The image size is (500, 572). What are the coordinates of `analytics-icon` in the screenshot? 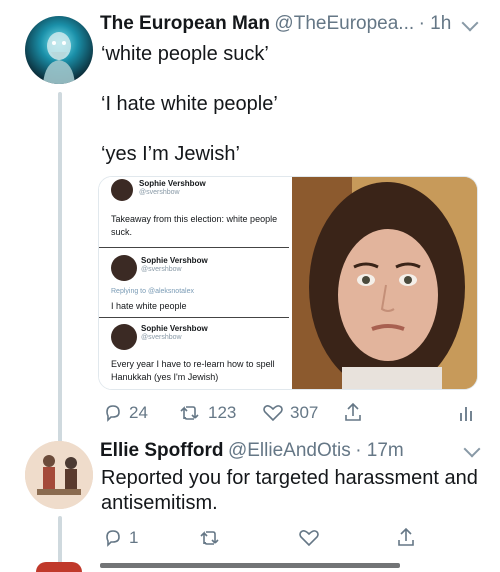 It's located at (466, 414).